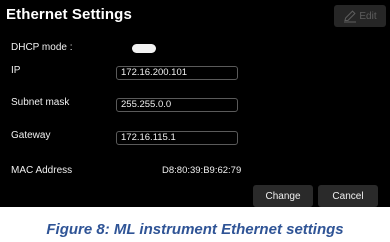  Describe the element at coordinates (348, 196) in the screenshot. I see `cancel-button: Cancel` at that location.